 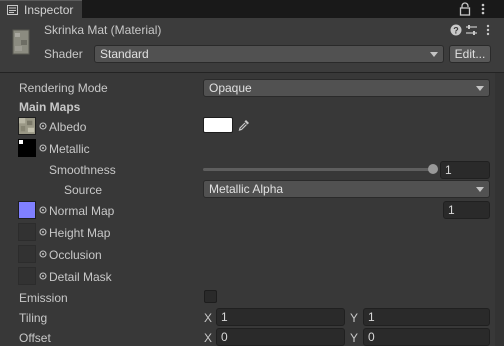 What do you see at coordinates (318, 169) in the screenshot?
I see `smoothness-slider-track` at bounding box center [318, 169].